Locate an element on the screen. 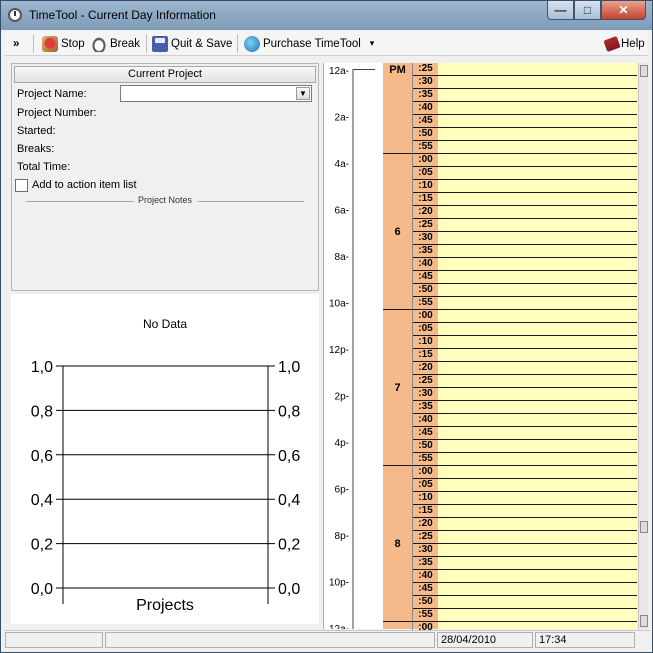 The width and height of the screenshot is (653, 653). coffee-cup-icon is located at coordinates (99, 43).